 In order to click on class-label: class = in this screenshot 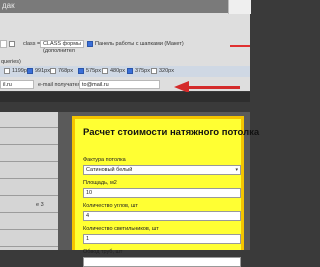, I will do `click(32, 44)`.